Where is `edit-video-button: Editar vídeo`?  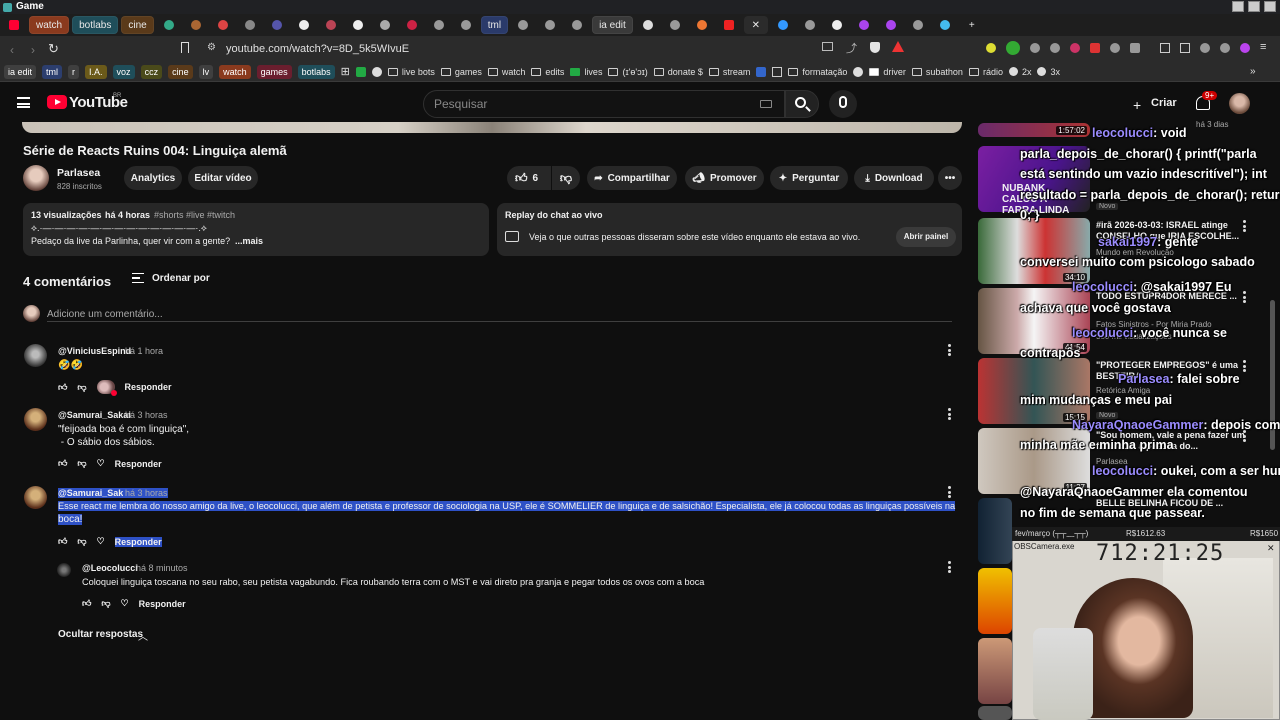
edit-video-button: Editar vídeo is located at coordinates (223, 178).